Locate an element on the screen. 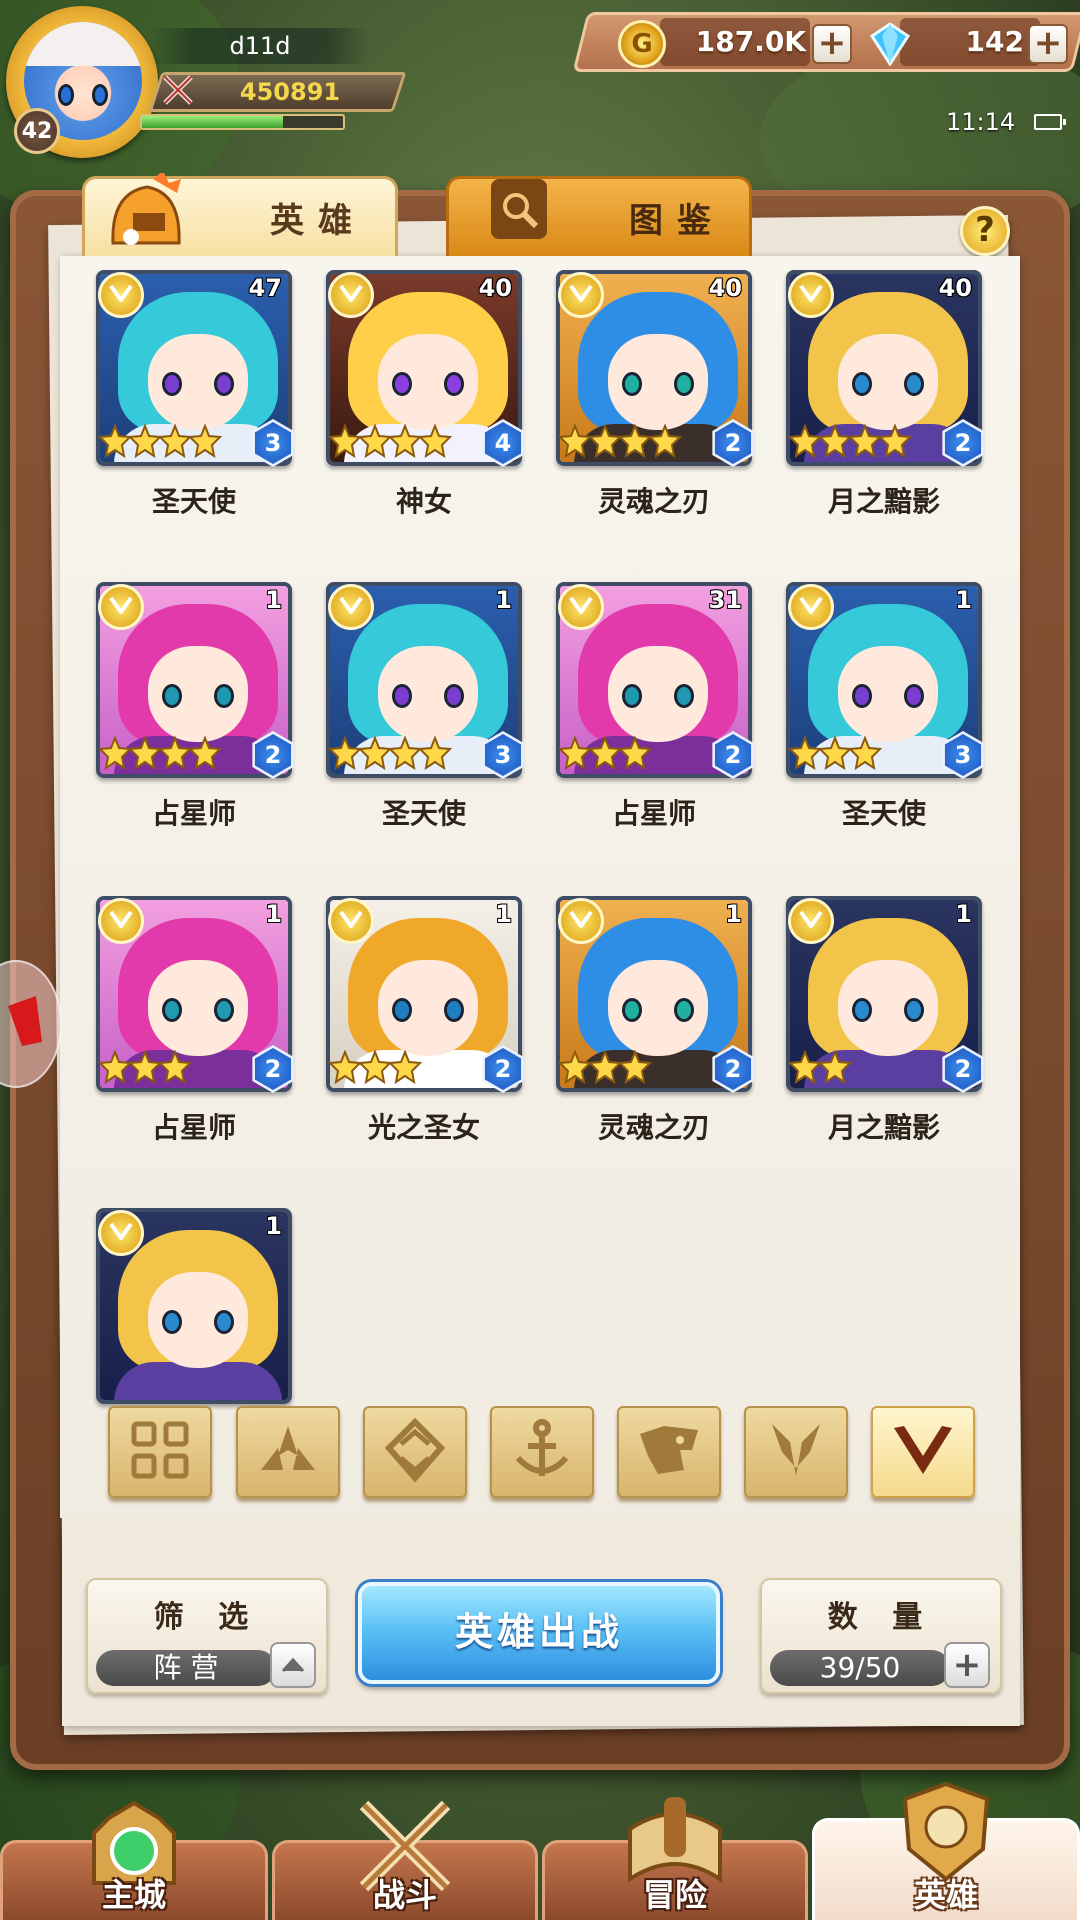  knight-helmet-icon is located at coordinates (146, 212).